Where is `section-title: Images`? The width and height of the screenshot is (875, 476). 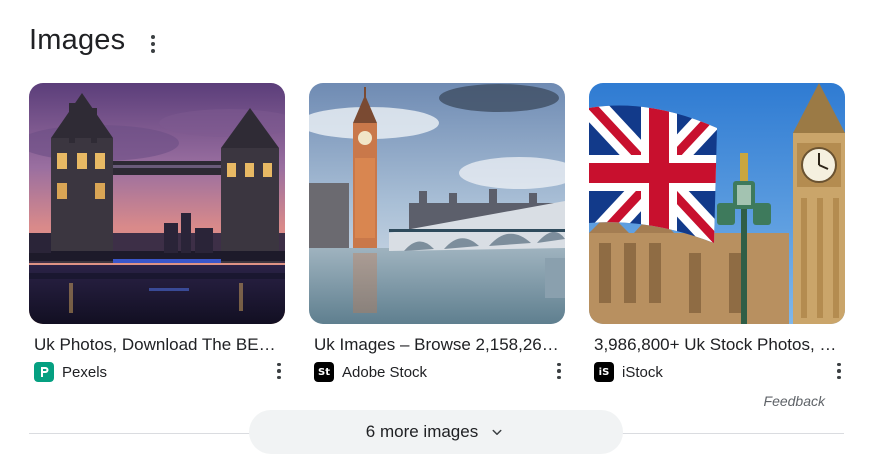 section-title: Images is located at coordinates (77, 39).